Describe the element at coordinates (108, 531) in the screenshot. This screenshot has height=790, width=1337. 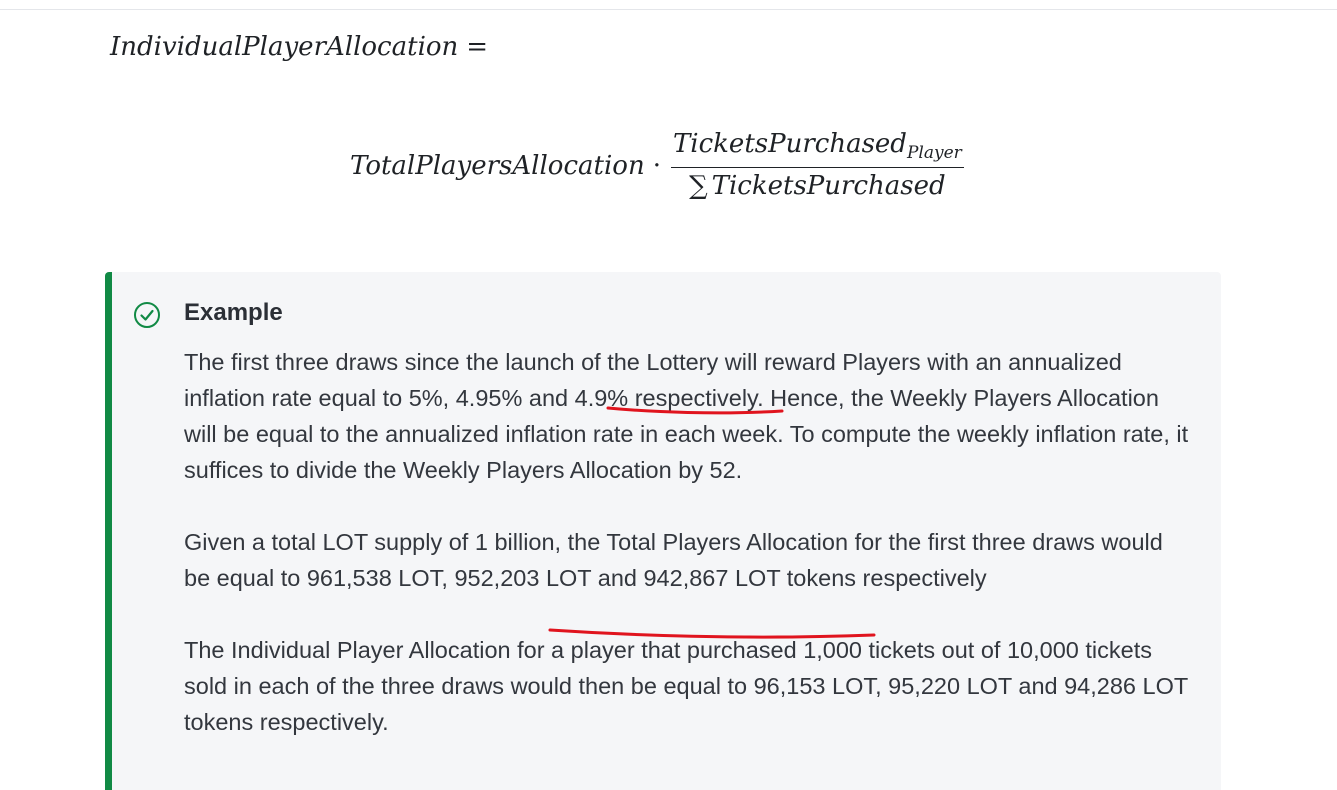
I see `callout-accent-bar` at that location.